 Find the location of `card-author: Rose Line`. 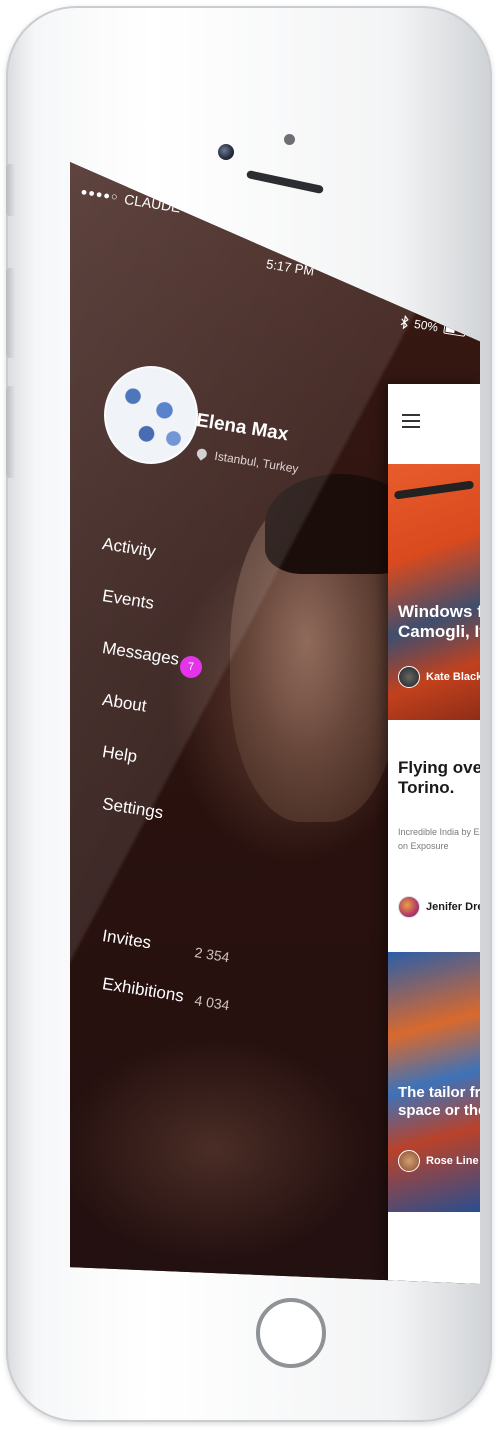

card-author: Rose Line is located at coordinates (438, 1161).